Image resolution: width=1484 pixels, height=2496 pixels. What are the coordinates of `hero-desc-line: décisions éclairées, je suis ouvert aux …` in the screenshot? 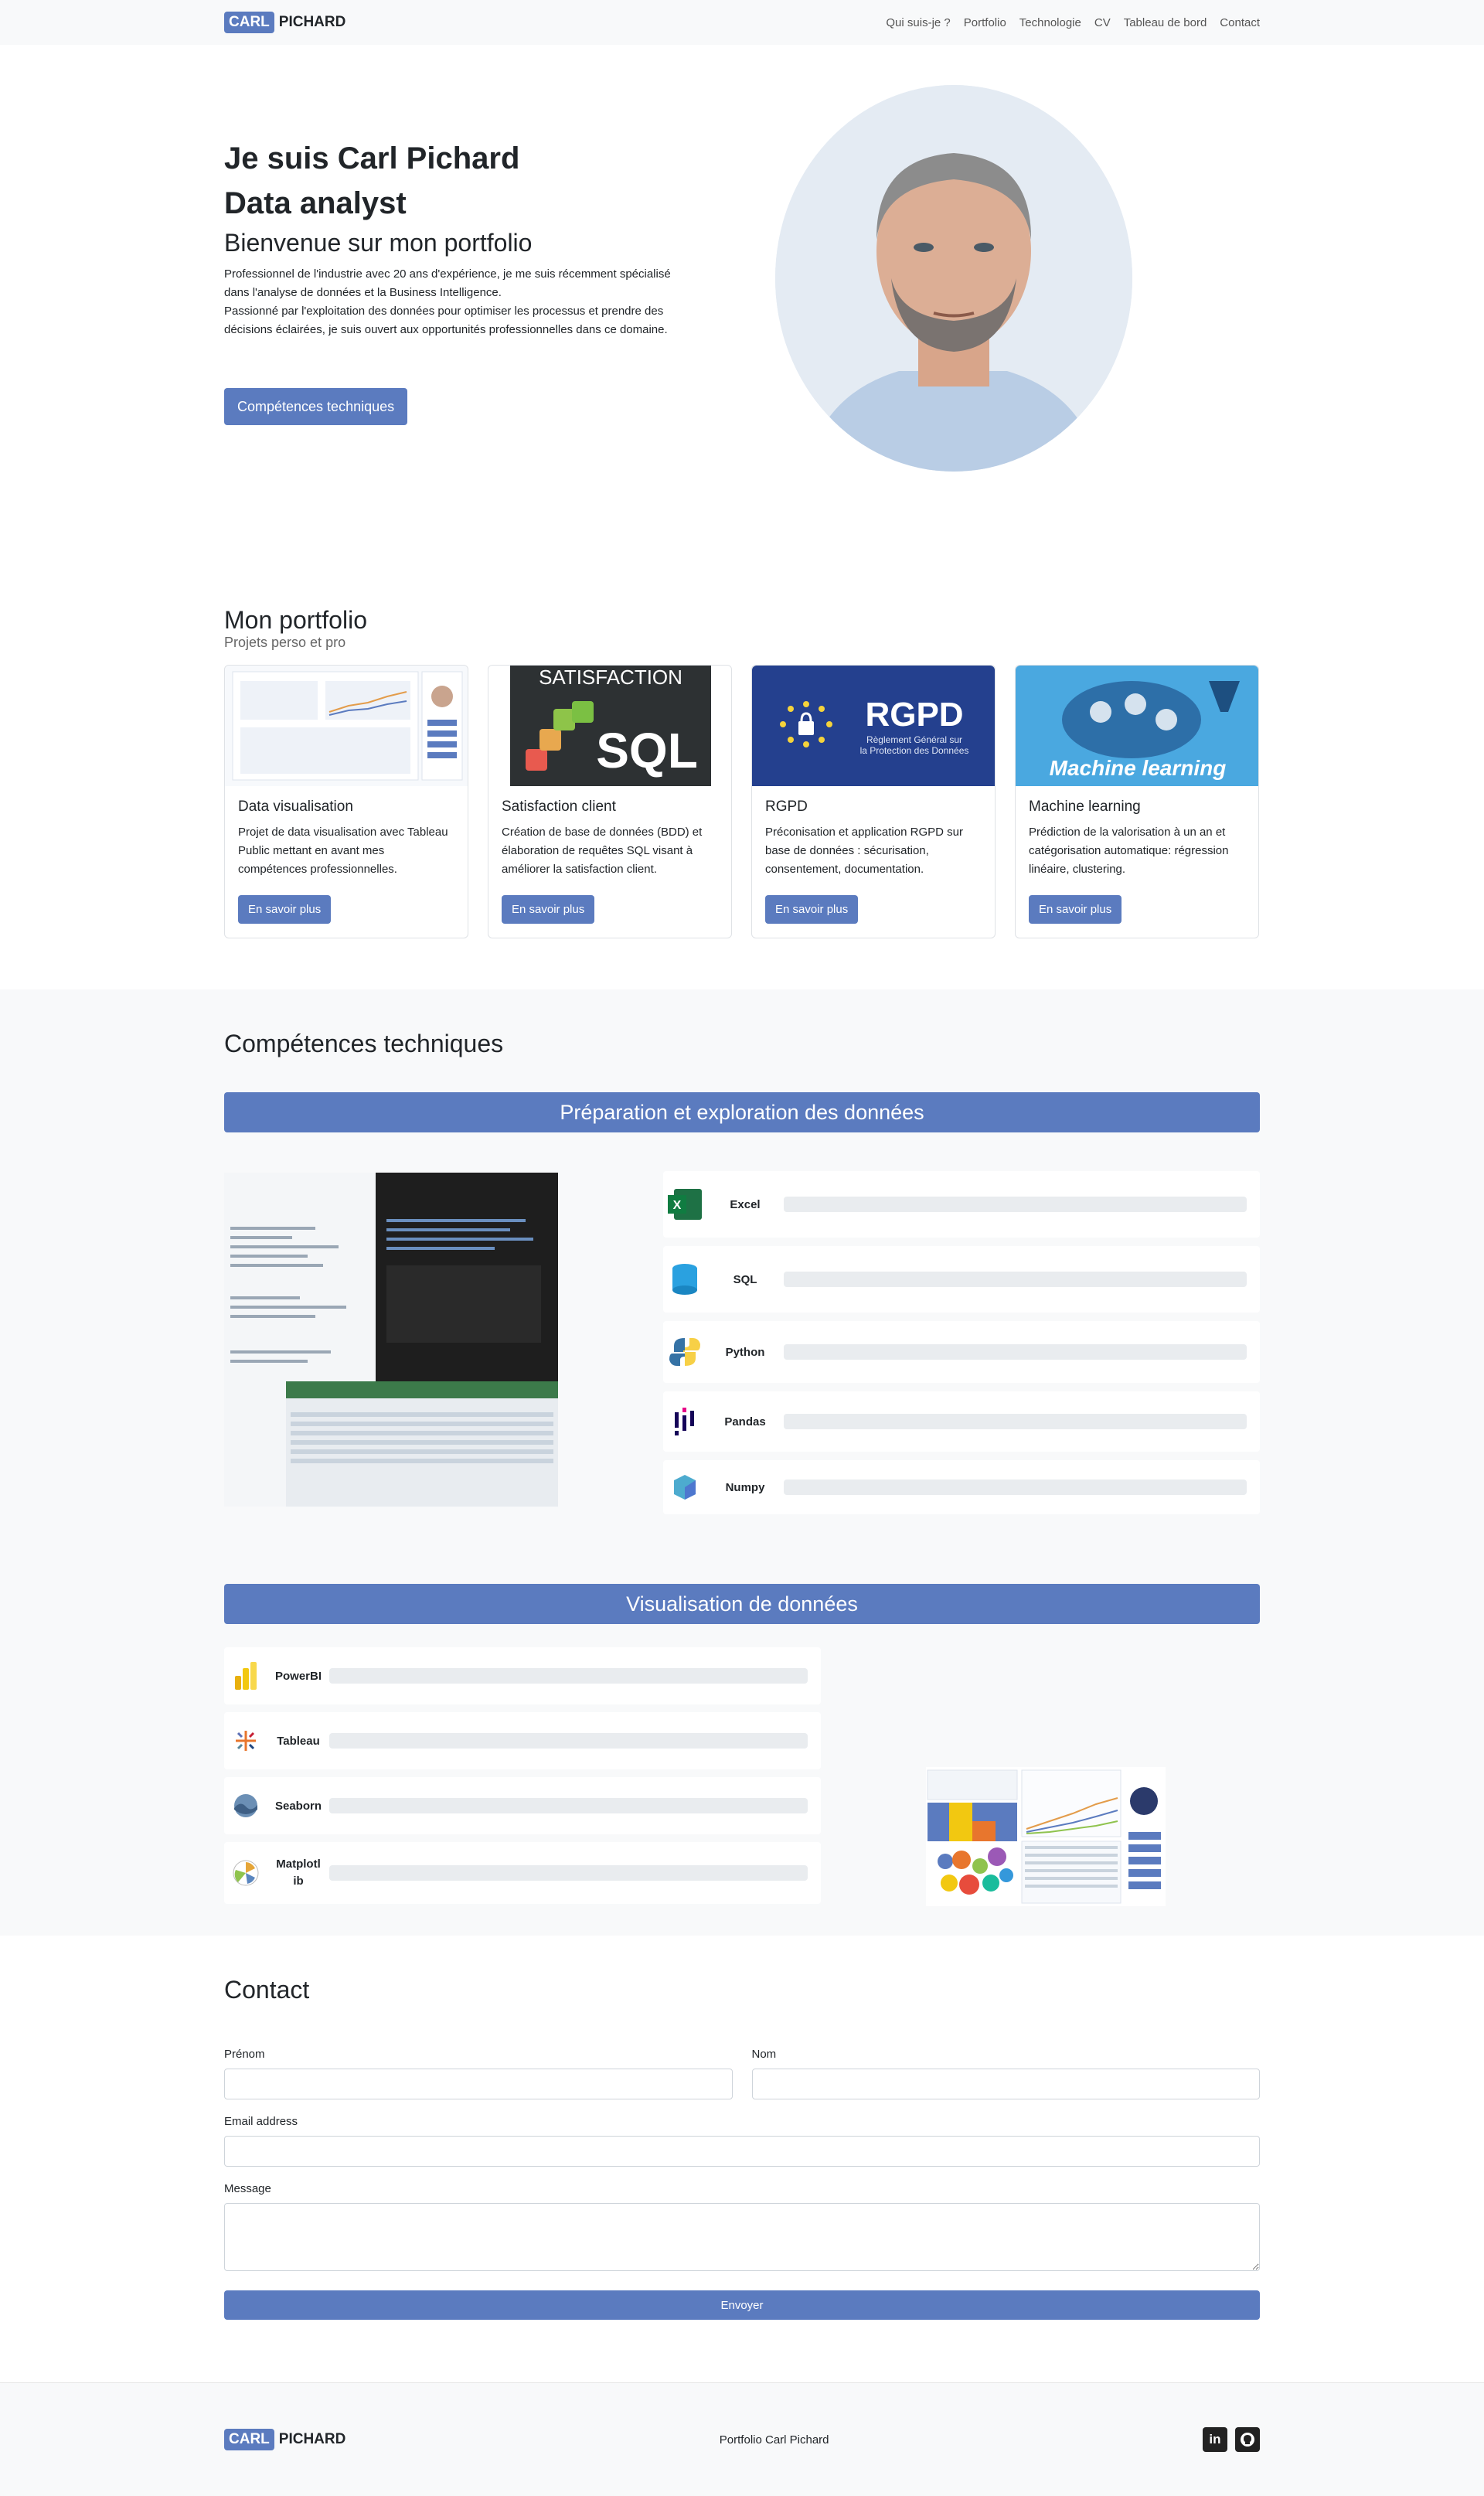 It's located at (446, 330).